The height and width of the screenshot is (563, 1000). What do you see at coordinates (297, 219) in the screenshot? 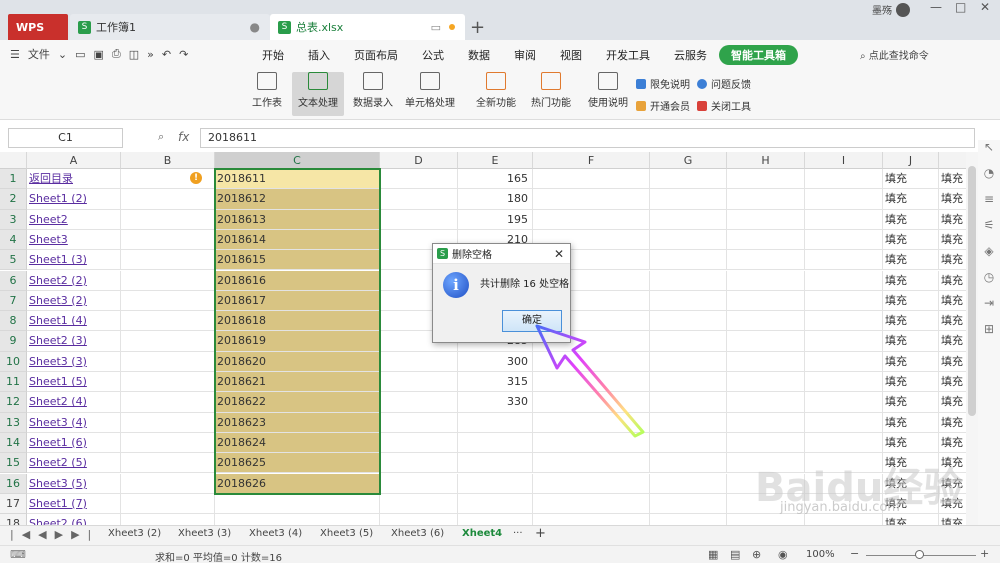
I see `table-cell: 2018613` at bounding box center [297, 219].